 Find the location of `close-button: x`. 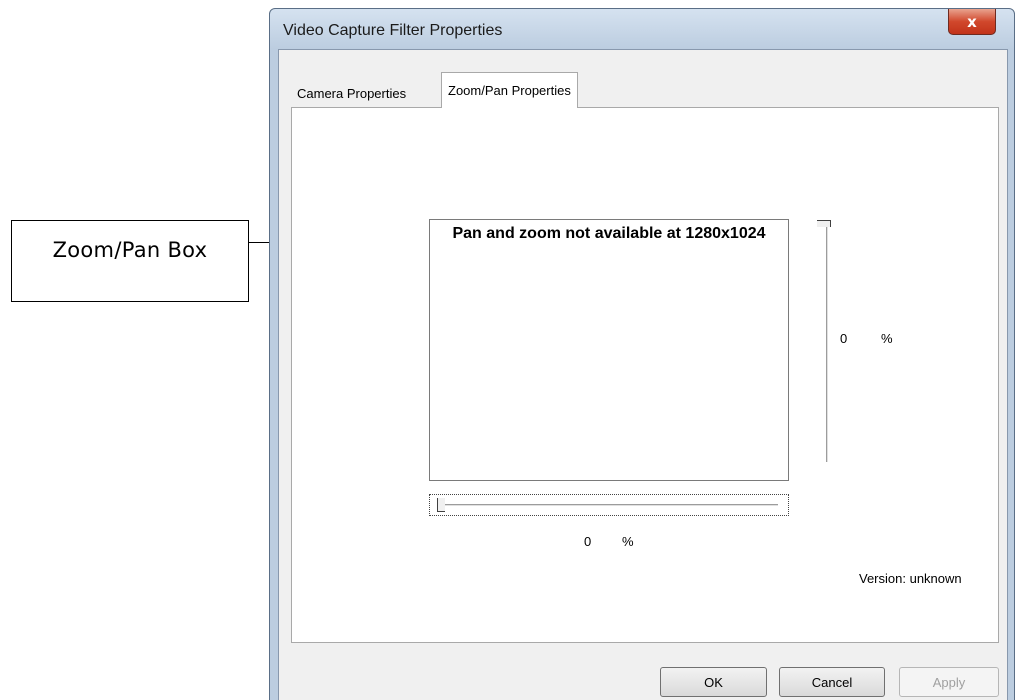

close-button: x is located at coordinates (972, 22).